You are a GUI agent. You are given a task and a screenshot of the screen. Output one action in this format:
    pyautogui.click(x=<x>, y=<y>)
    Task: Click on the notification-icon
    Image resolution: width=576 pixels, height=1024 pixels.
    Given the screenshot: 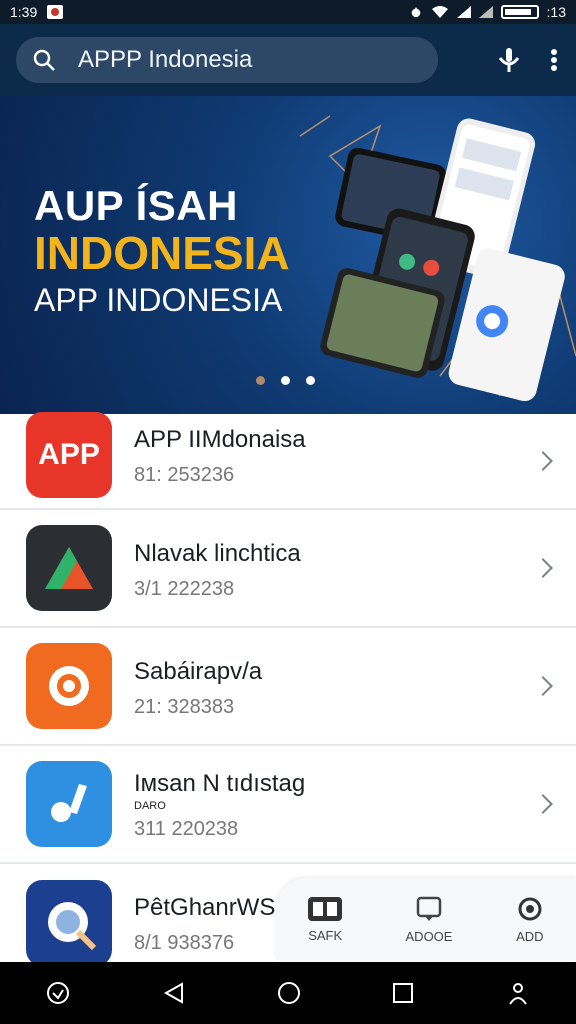 What is the action you would take?
    pyautogui.click(x=55, y=12)
    